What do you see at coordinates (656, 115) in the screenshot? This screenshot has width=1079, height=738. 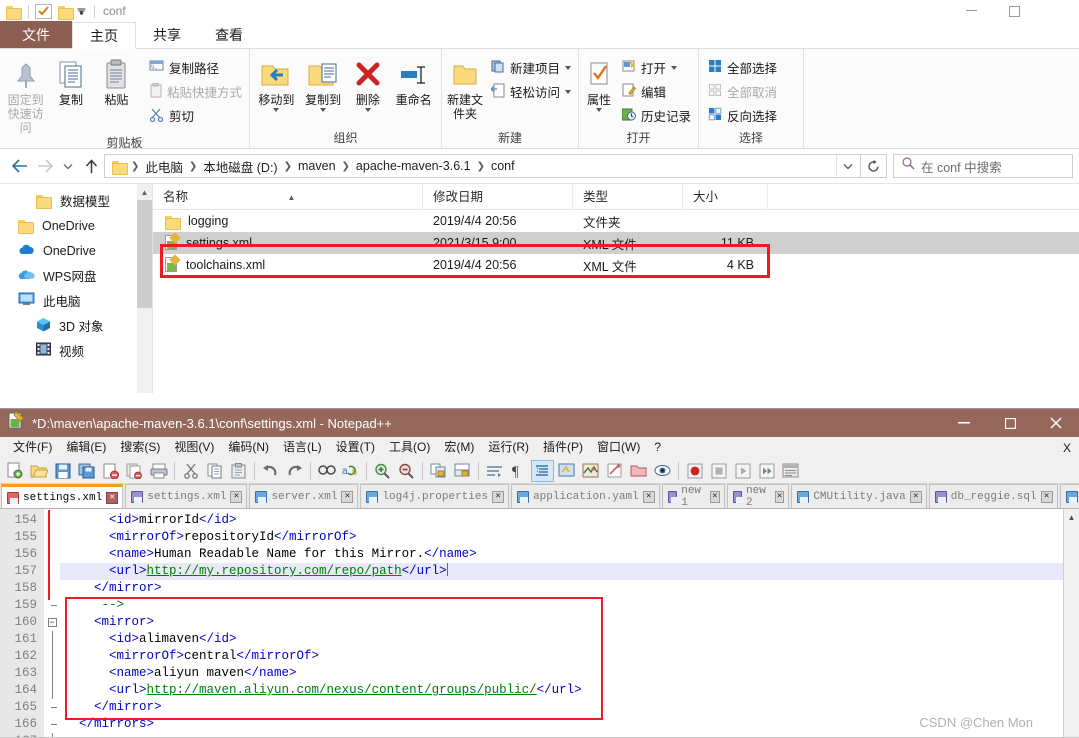 I see `history-button: 历史记录` at bounding box center [656, 115].